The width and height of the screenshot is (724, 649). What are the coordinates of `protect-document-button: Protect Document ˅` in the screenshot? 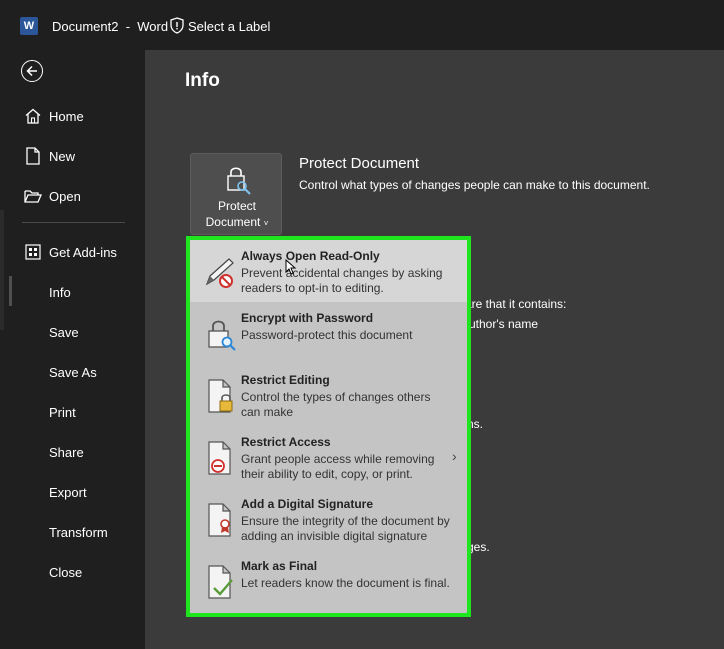 It's located at (236, 194).